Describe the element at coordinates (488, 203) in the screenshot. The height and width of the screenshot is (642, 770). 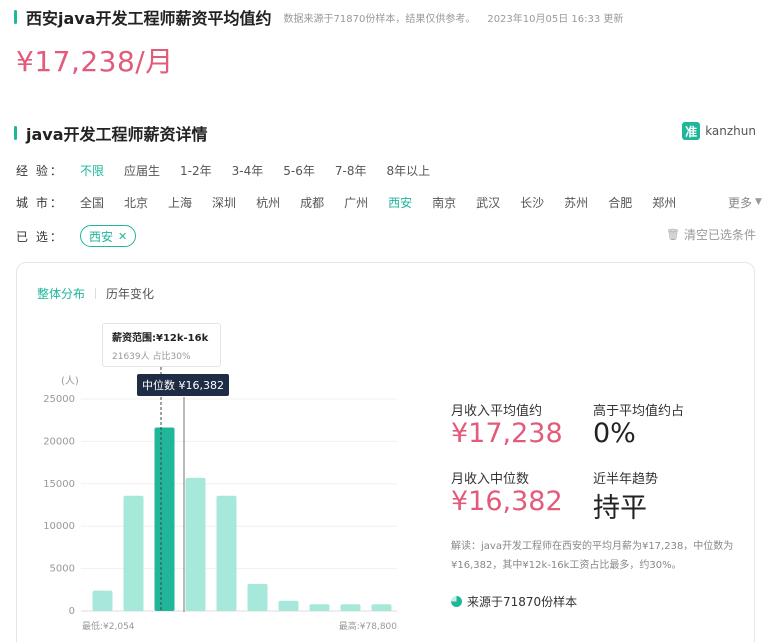
I see `city-option: 武汉` at that location.